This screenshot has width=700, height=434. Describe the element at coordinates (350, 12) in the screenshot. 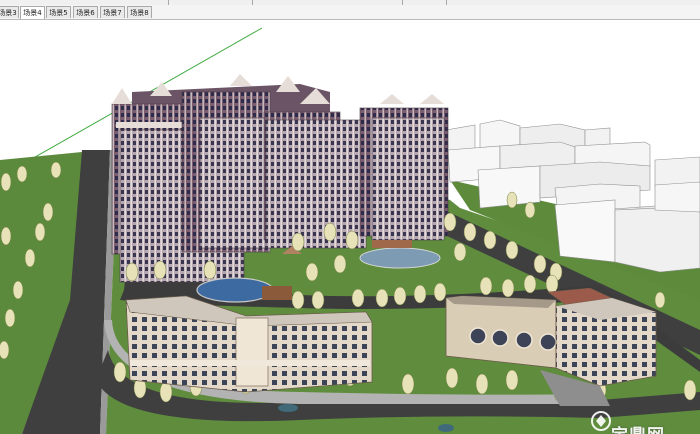

I see `scene-tab-bar: 场景3 场景4 场景5 场景6 场景7 场景8` at that location.